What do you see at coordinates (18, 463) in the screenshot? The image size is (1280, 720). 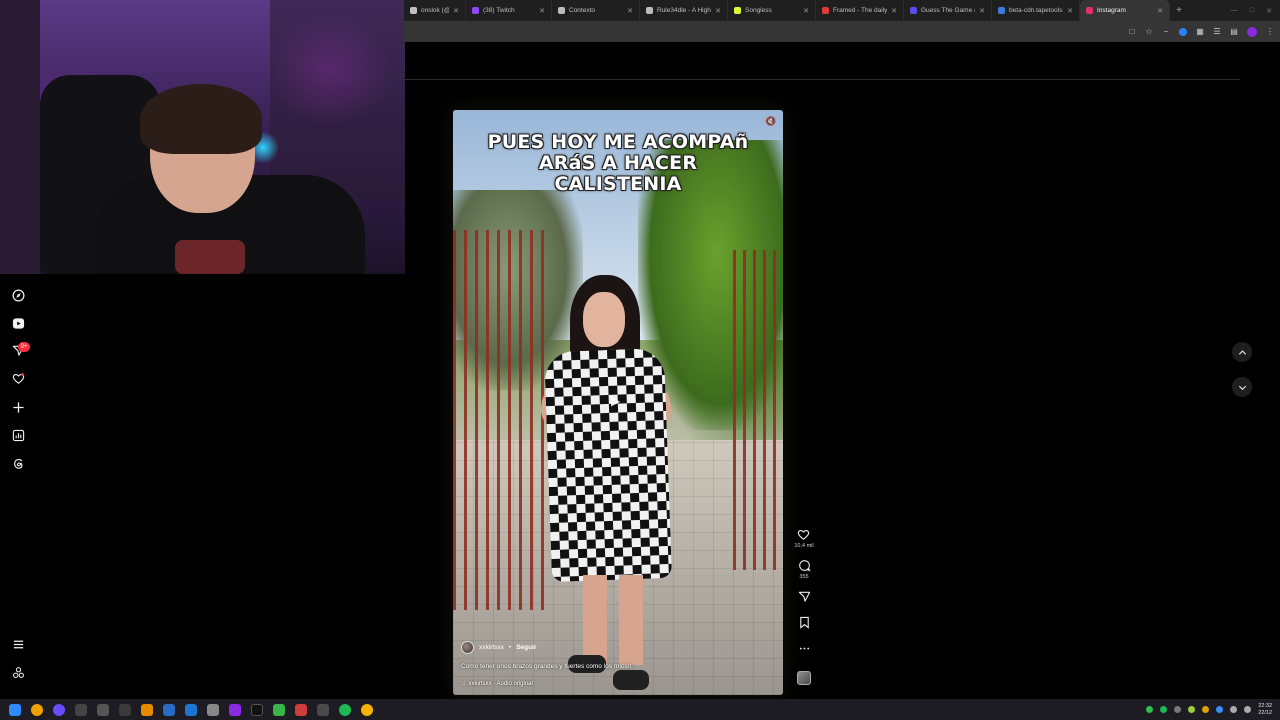 I see `threads-icon` at bounding box center [18, 463].